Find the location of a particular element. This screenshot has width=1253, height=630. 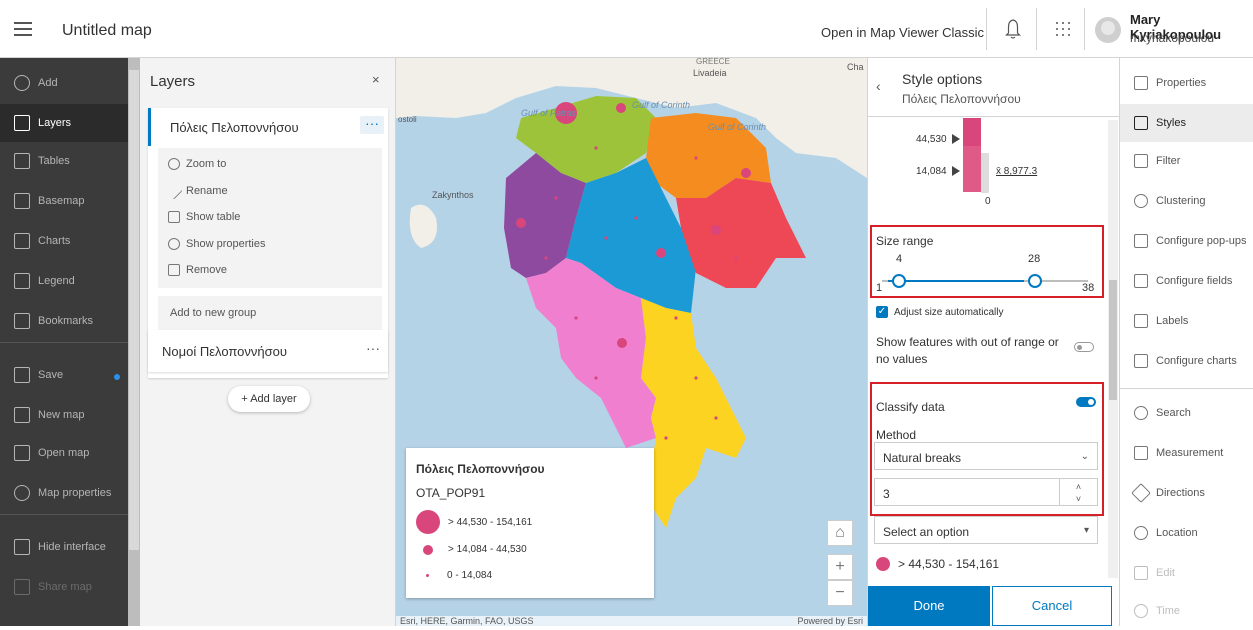

show-table-action: Show table is located at coordinates (204, 217).